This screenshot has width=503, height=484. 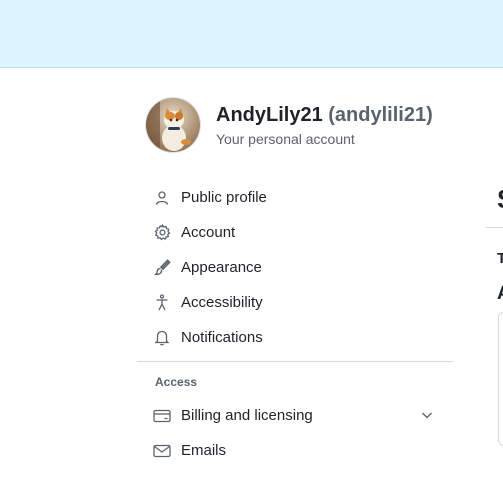 What do you see at coordinates (162, 451) in the screenshot?
I see `mail-icon` at bounding box center [162, 451].